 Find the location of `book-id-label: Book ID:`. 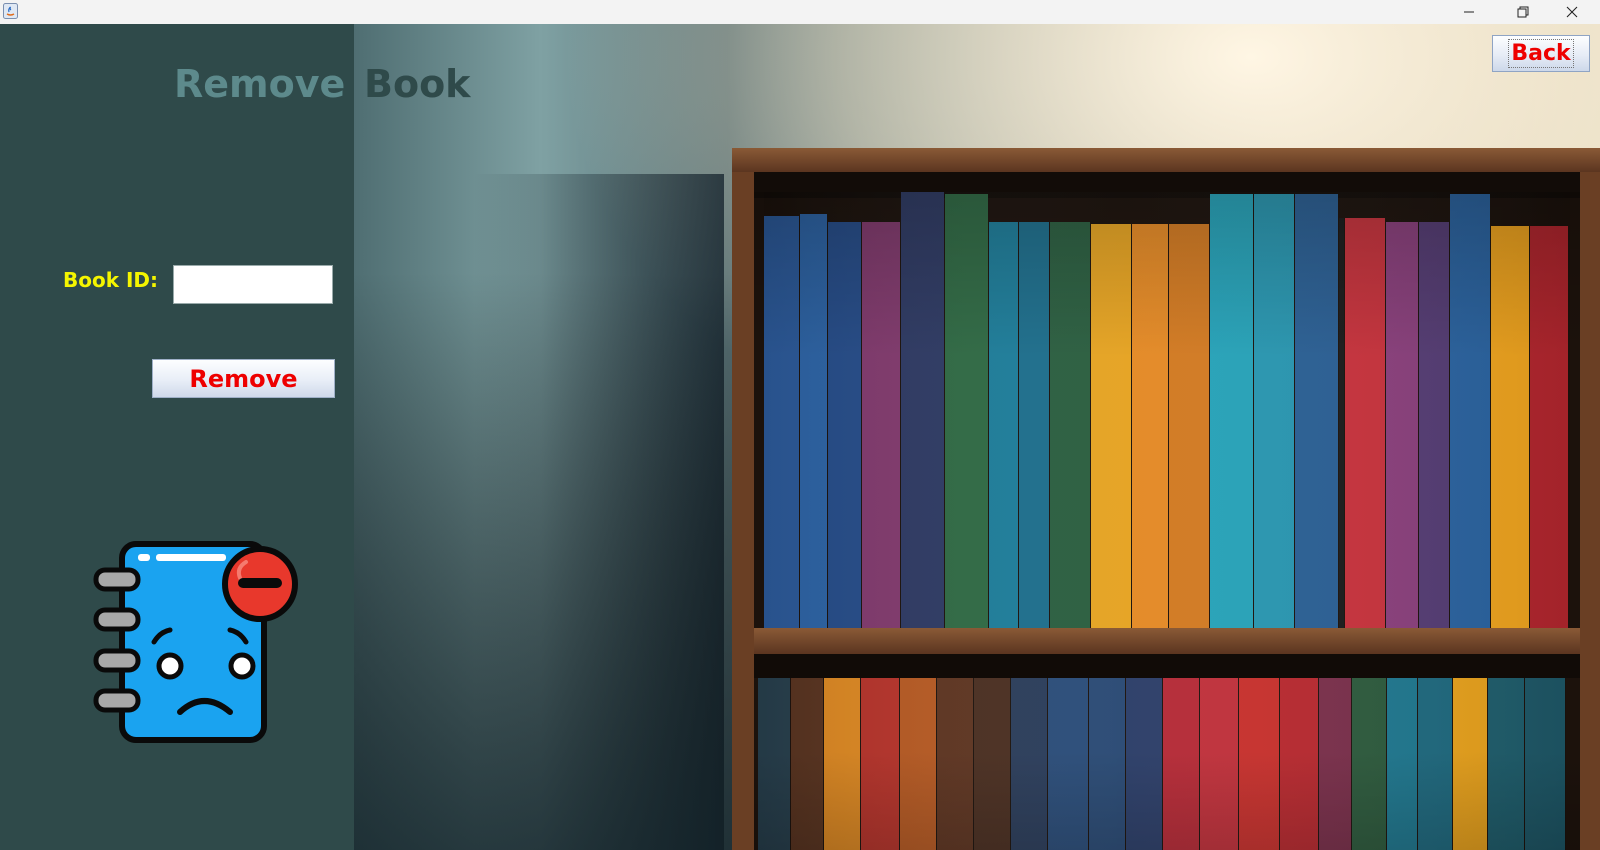

book-id-label: Book ID: is located at coordinates (111, 280).